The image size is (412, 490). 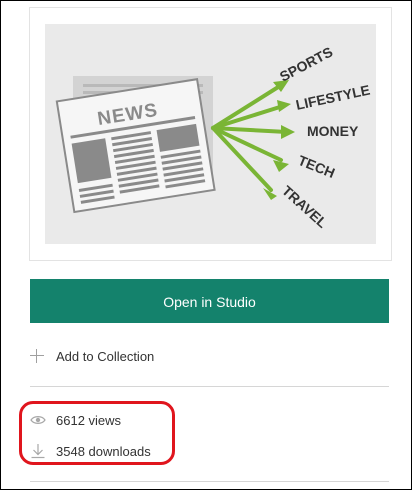 I want to click on arrow-travel, so click(x=242, y=159).